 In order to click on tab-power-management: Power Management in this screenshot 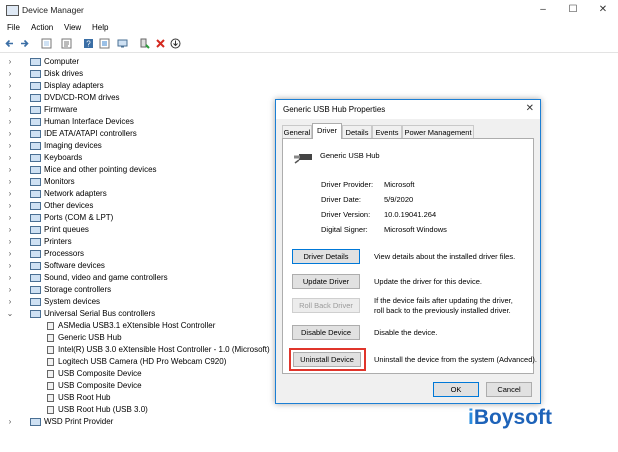, I will do `click(438, 131)`.